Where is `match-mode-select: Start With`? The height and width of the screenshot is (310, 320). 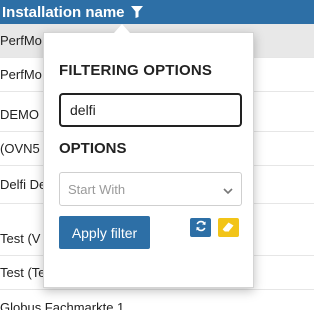 match-mode-select: Start With is located at coordinates (150, 189).